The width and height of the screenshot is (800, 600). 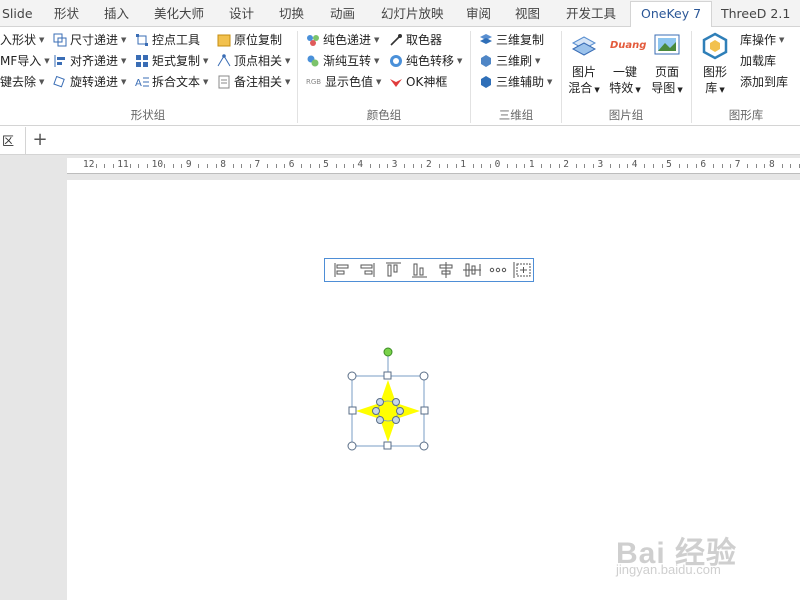 What do you see at coordinates (758, 40) in the screenshot?
I see `library-operation-label: 库操作` at bounding box center [758, 40].